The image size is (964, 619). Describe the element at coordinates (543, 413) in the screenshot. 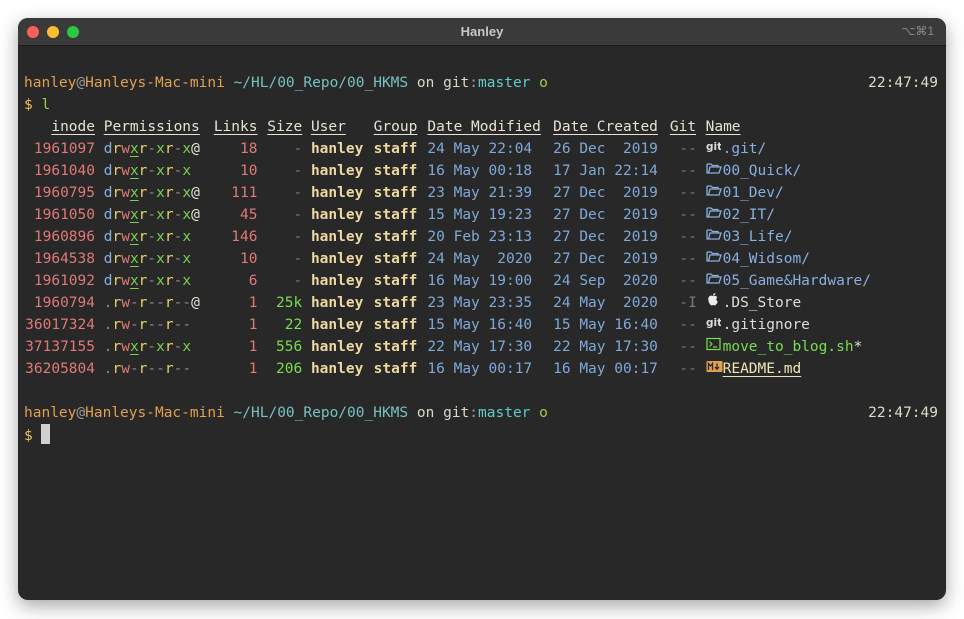

I see `prompt-git-status: o` at that location.